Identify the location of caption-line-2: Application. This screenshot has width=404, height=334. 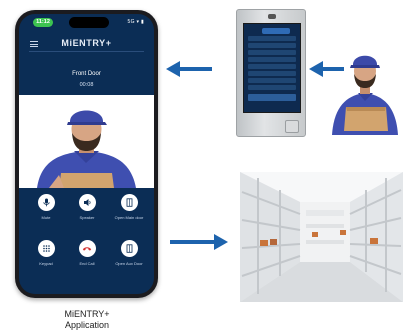
(87, 325).